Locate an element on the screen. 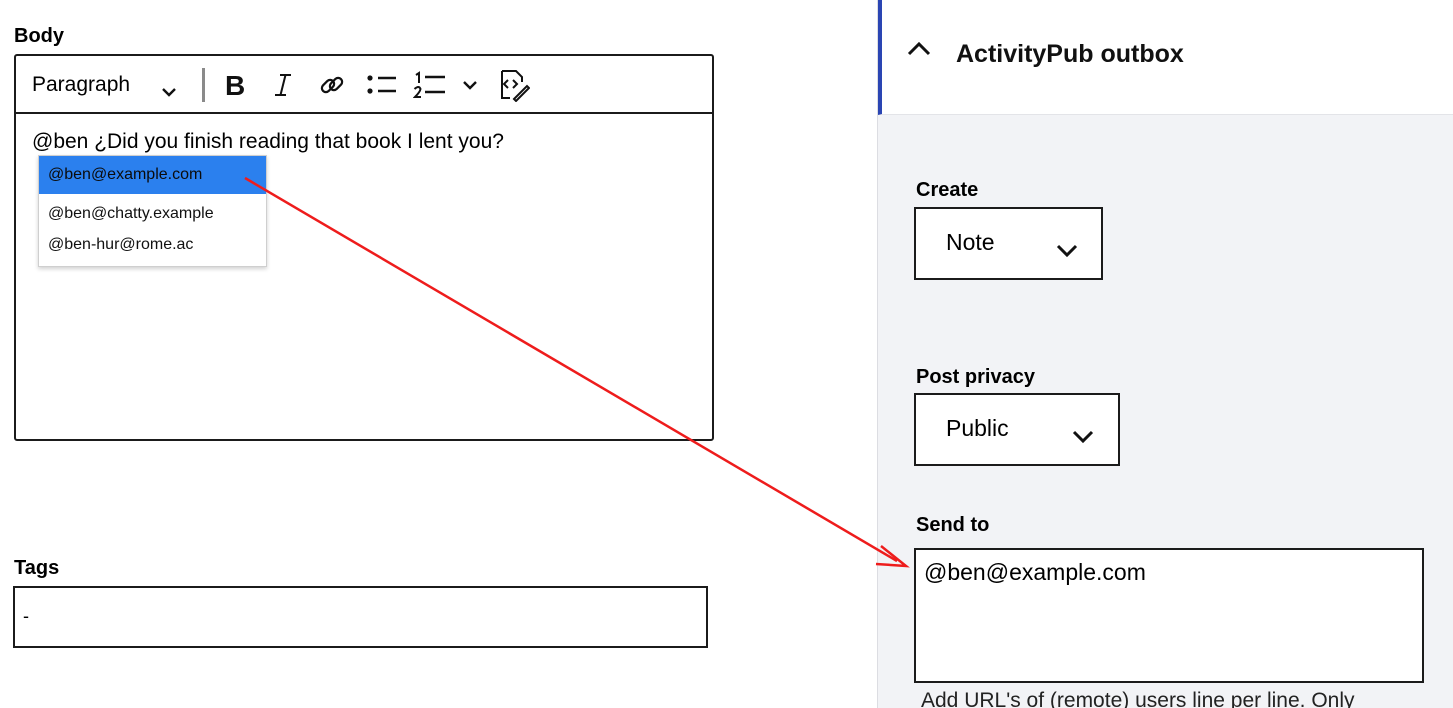 This screenshot has width=1453, height=708. numbered-list-button is located at coordinates (430, 85).